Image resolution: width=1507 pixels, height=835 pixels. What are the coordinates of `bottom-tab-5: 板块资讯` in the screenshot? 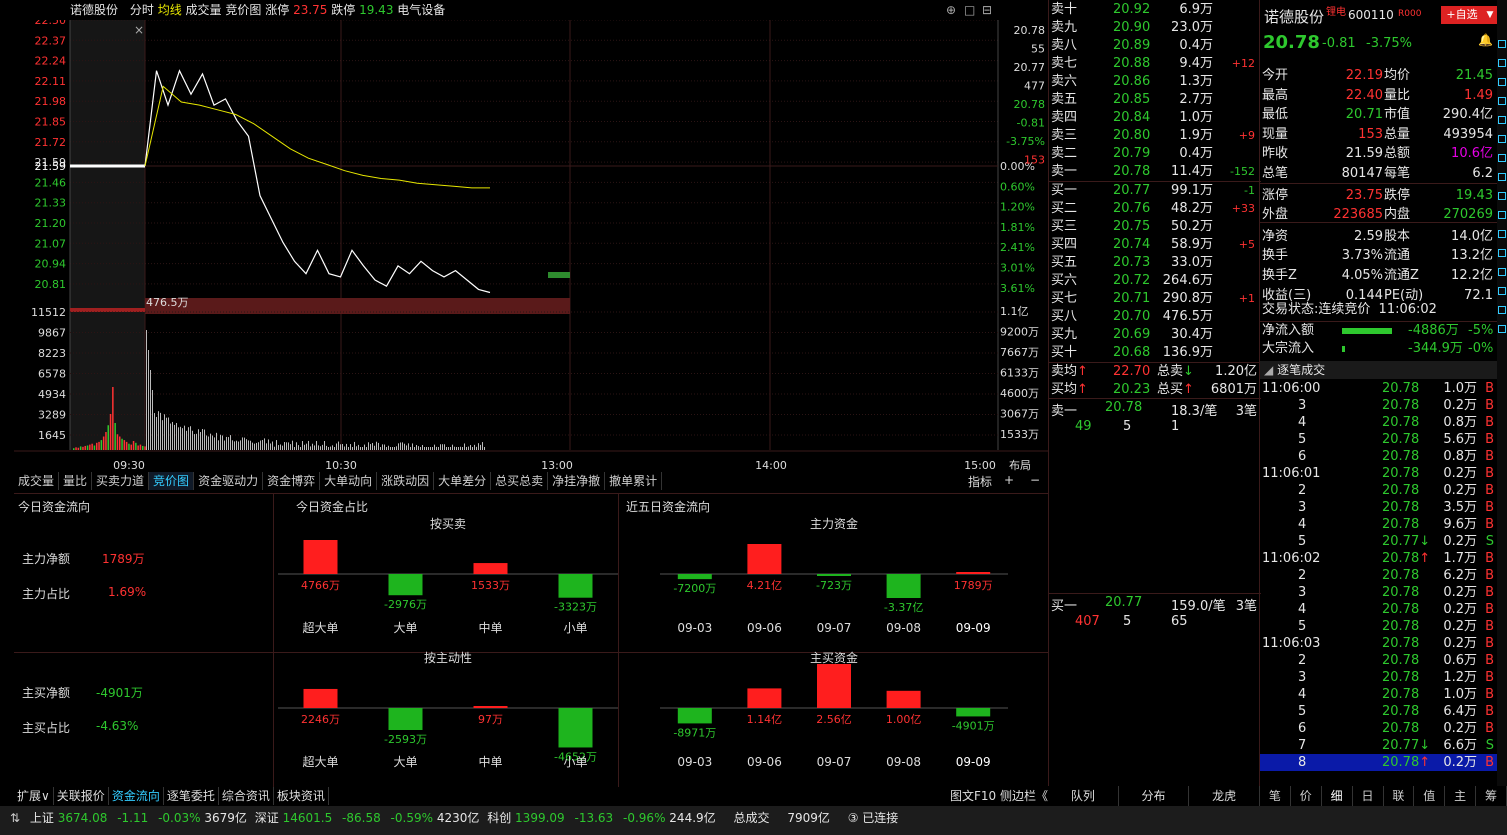 It's located at (301, 796).